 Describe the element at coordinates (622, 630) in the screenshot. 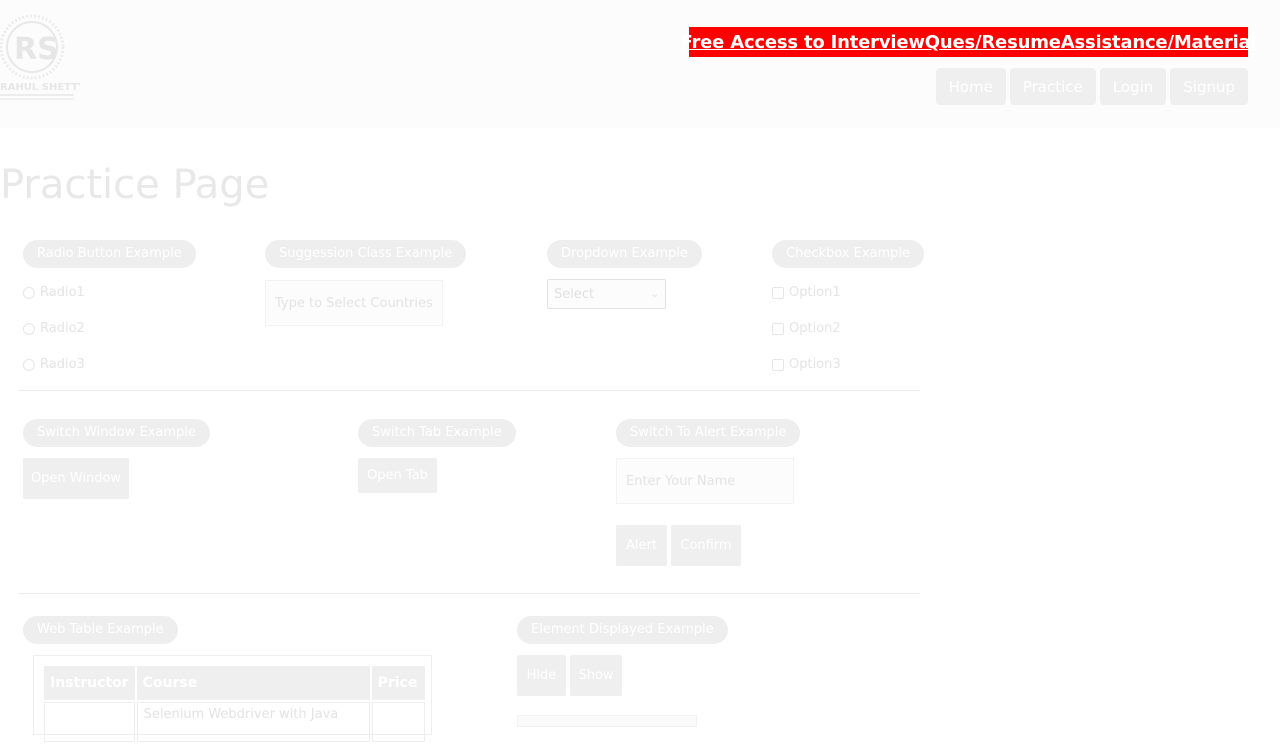

I see `element-displayed-title: Element Displayed Example` at that location.